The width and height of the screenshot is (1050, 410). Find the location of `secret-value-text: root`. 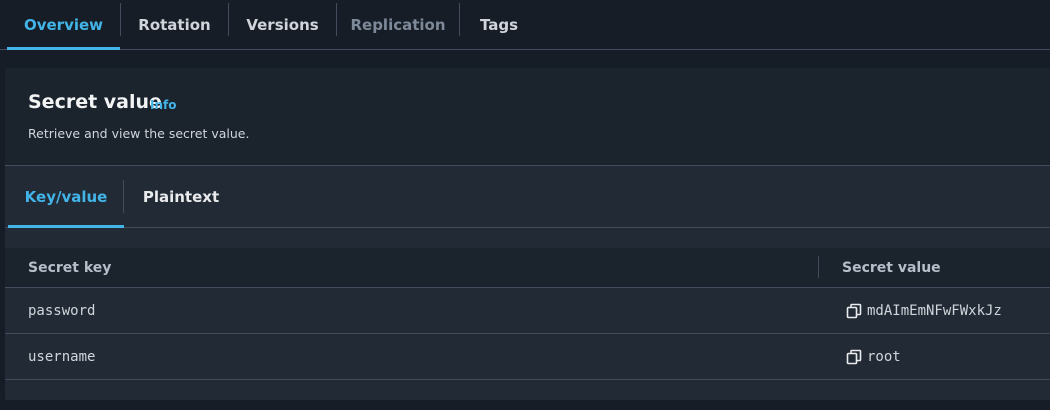

secret-value-text: root is located at coordinates (884, 357).